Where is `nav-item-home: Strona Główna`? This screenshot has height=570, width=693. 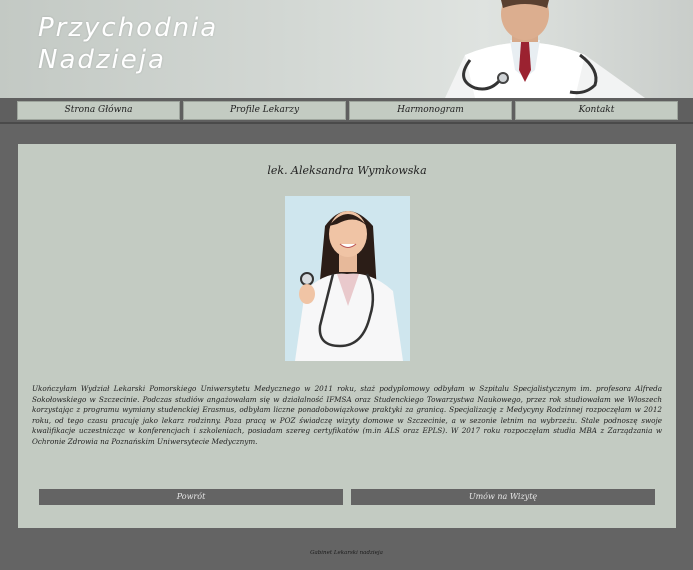 nav-item-home: Strona Główna is located at coordinates (98, 110).